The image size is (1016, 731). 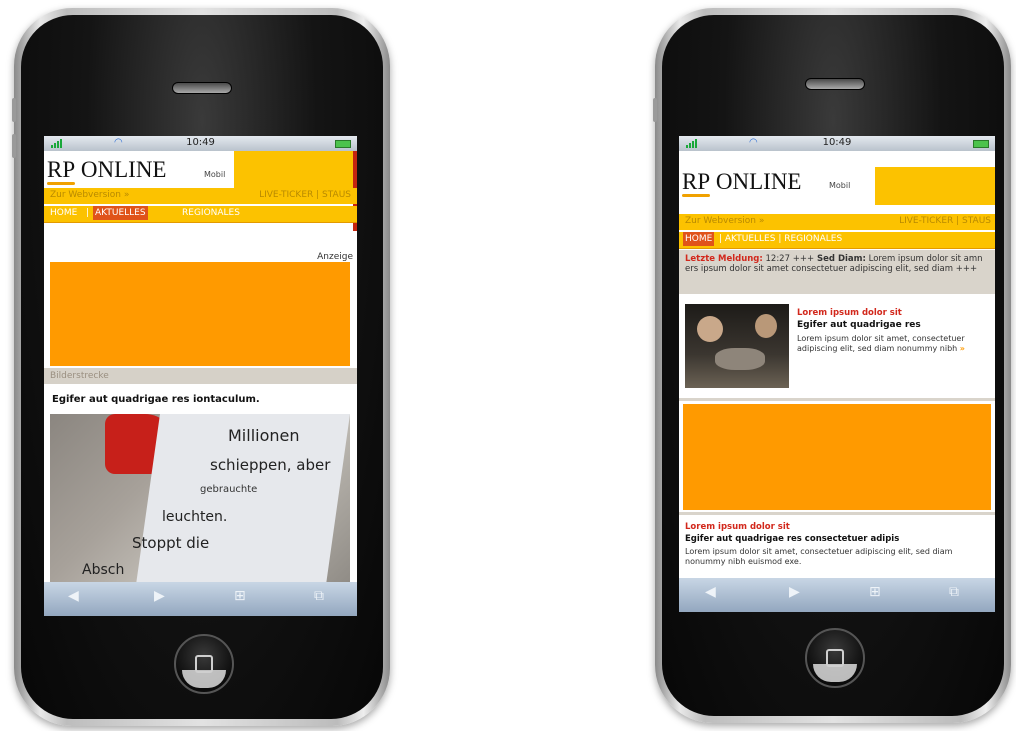 What do you see at coordinates (335, 257) in the screenshot?
I see `ad-label: Anzeige` at bounding box center [335, 257].